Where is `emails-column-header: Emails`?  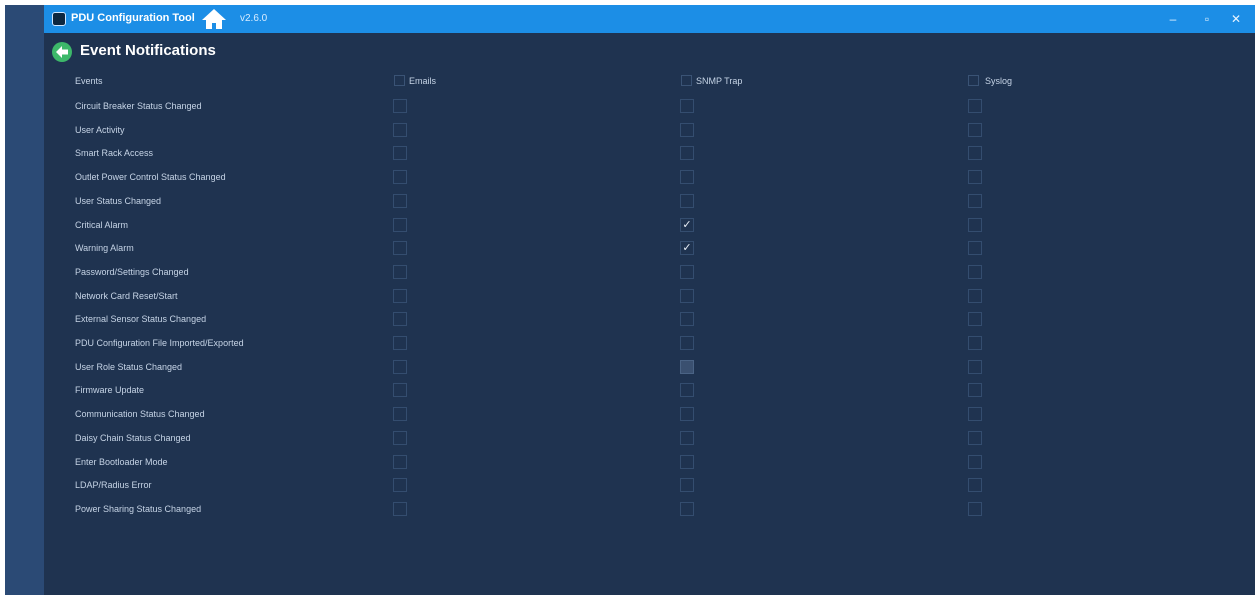
emails-column-header: Emails is located at coordinates (423, 81).